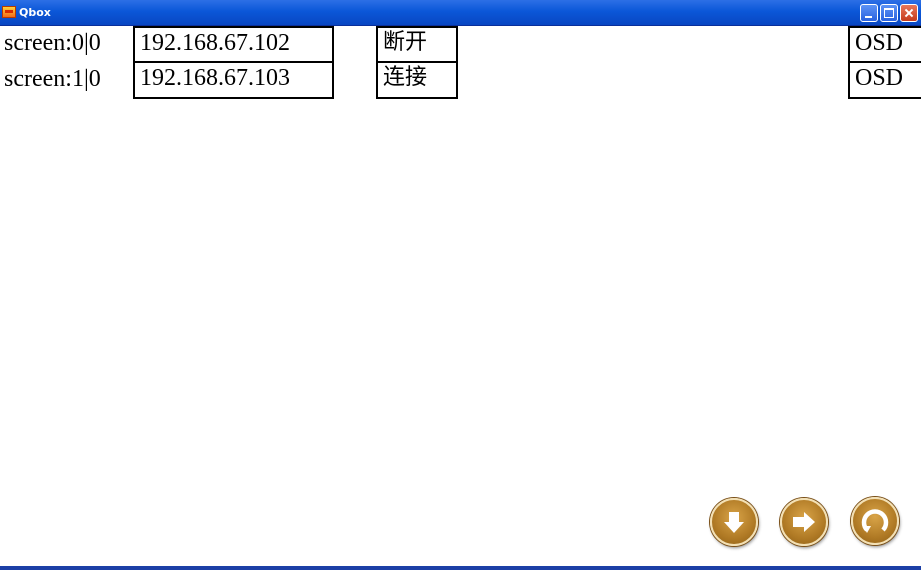 The width and height of the screenshot is (921, 570). I want to click on refresh-icon, so click(875, 521).